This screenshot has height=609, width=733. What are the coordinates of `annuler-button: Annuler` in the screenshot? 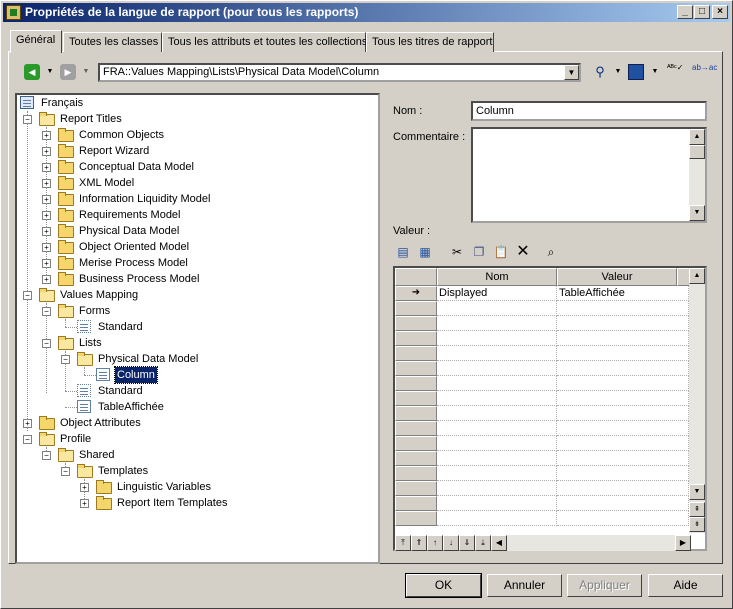 It's located at (524, 585).